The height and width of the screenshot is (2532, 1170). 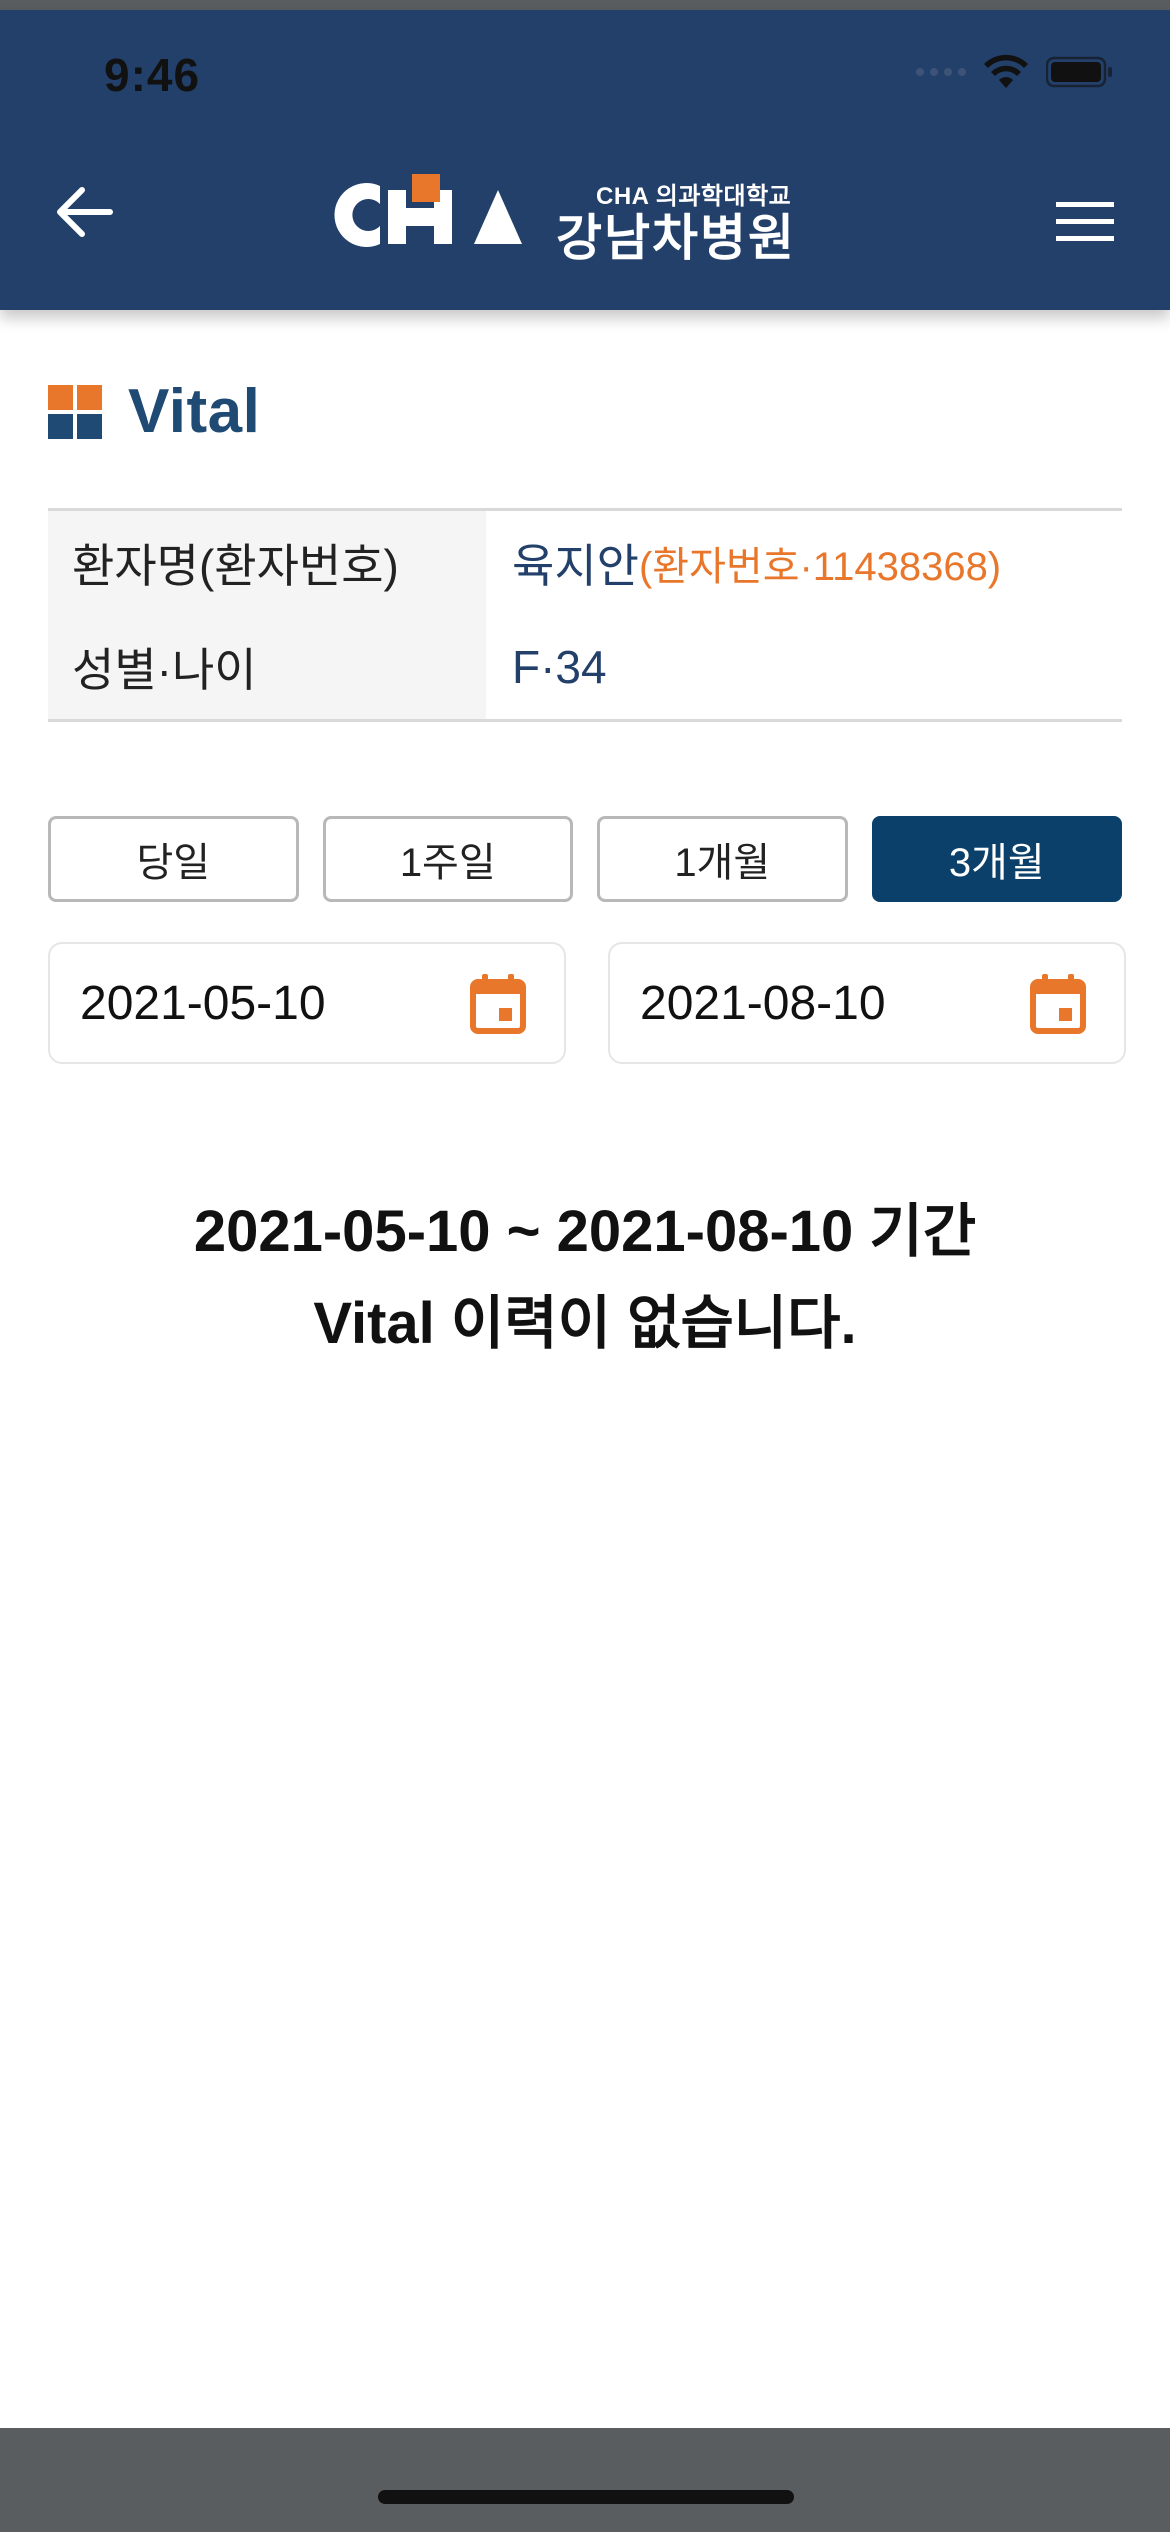 What do you see at coordinates (559, 667) in the screenshot?
I see `gender-age-value: F·34` at bounding box center [559, 667].